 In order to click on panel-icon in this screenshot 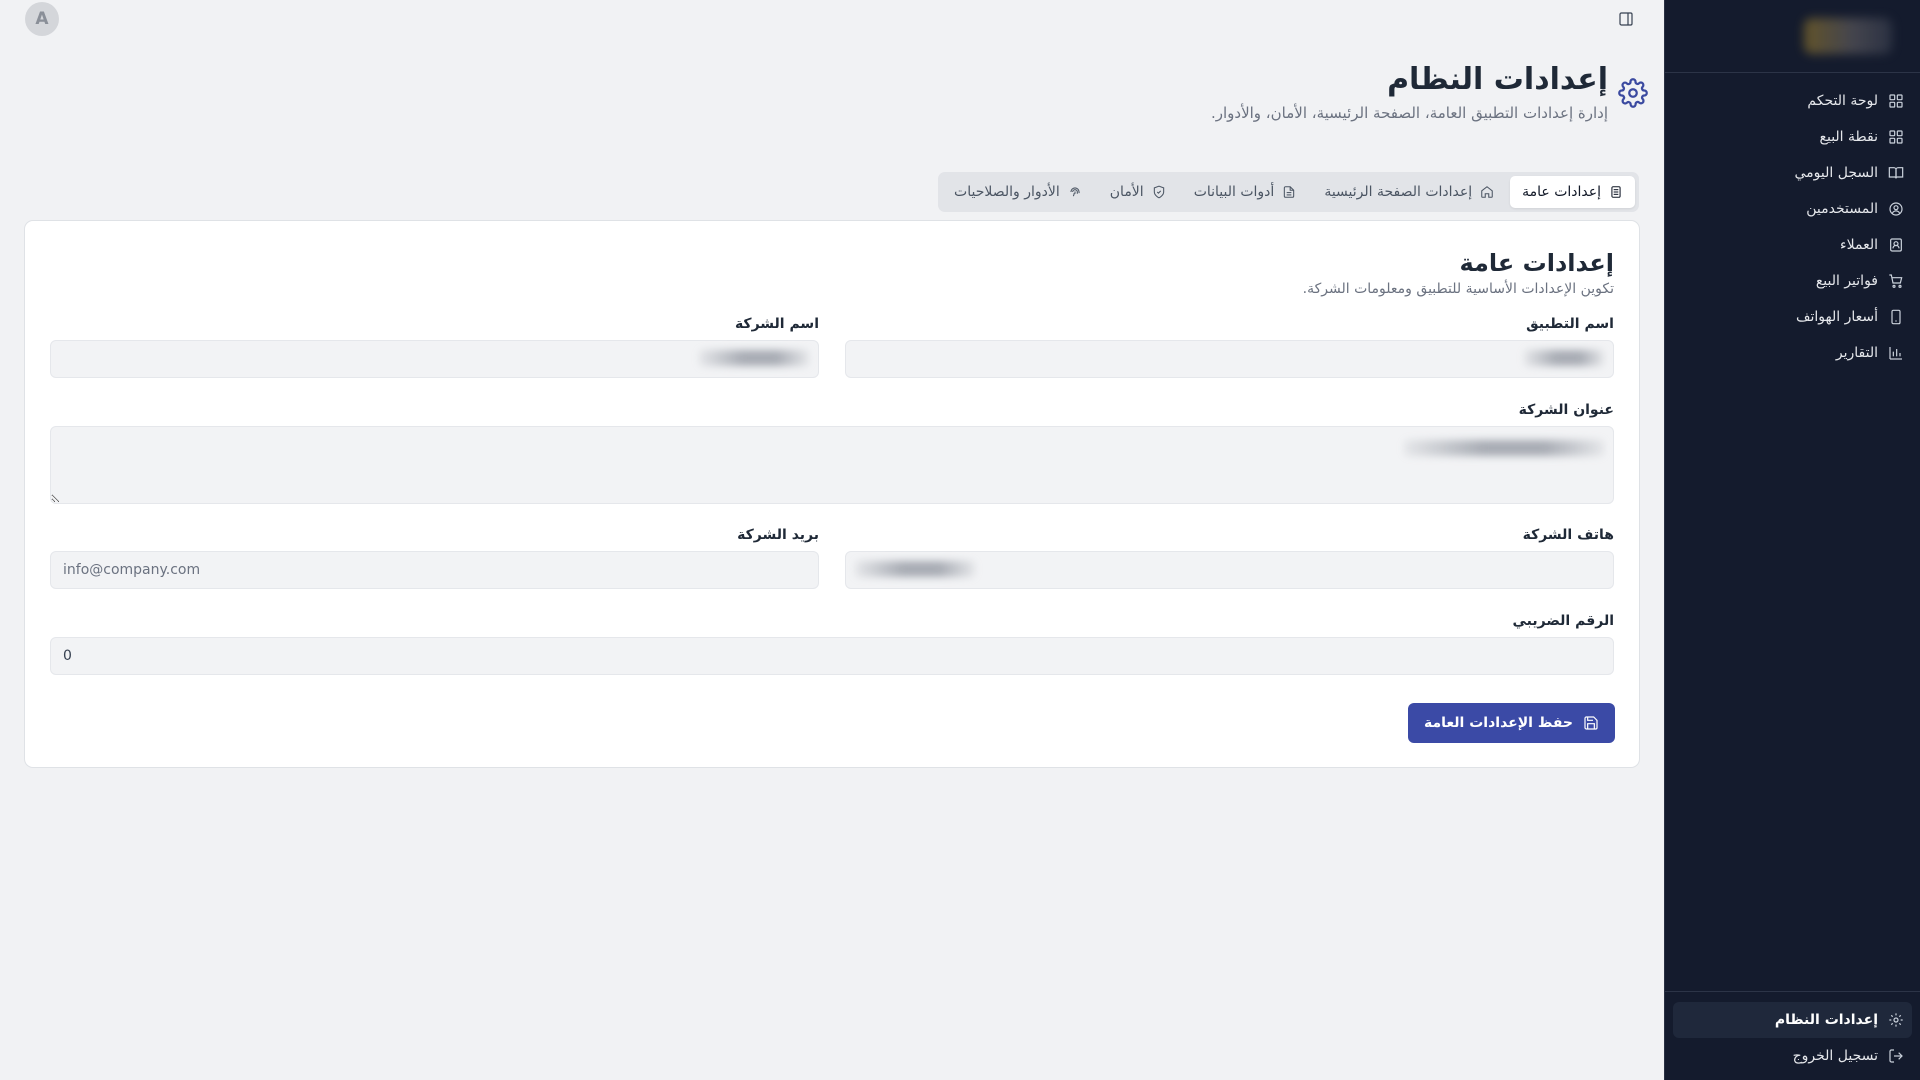, I will do `click(1626, 19)`.